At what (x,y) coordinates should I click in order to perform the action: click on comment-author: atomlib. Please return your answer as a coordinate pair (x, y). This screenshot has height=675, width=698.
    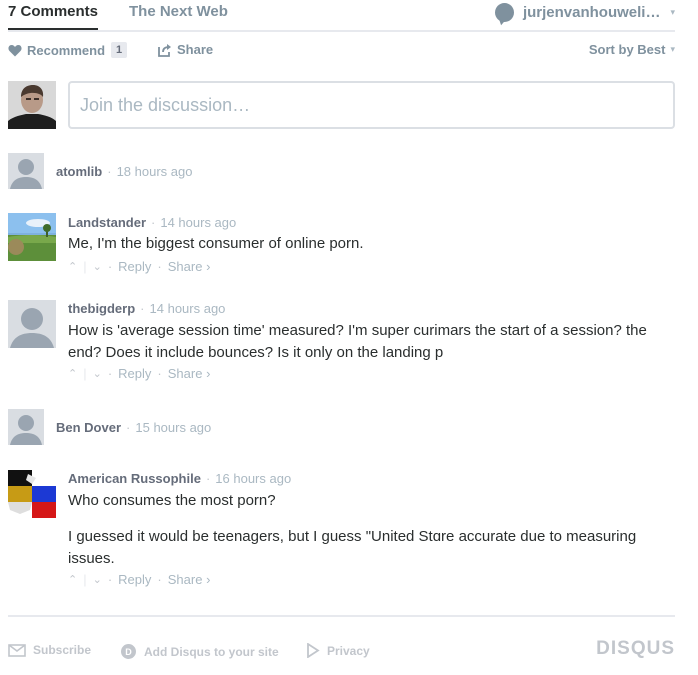
    Looking at the image, I should click on (79, 171).